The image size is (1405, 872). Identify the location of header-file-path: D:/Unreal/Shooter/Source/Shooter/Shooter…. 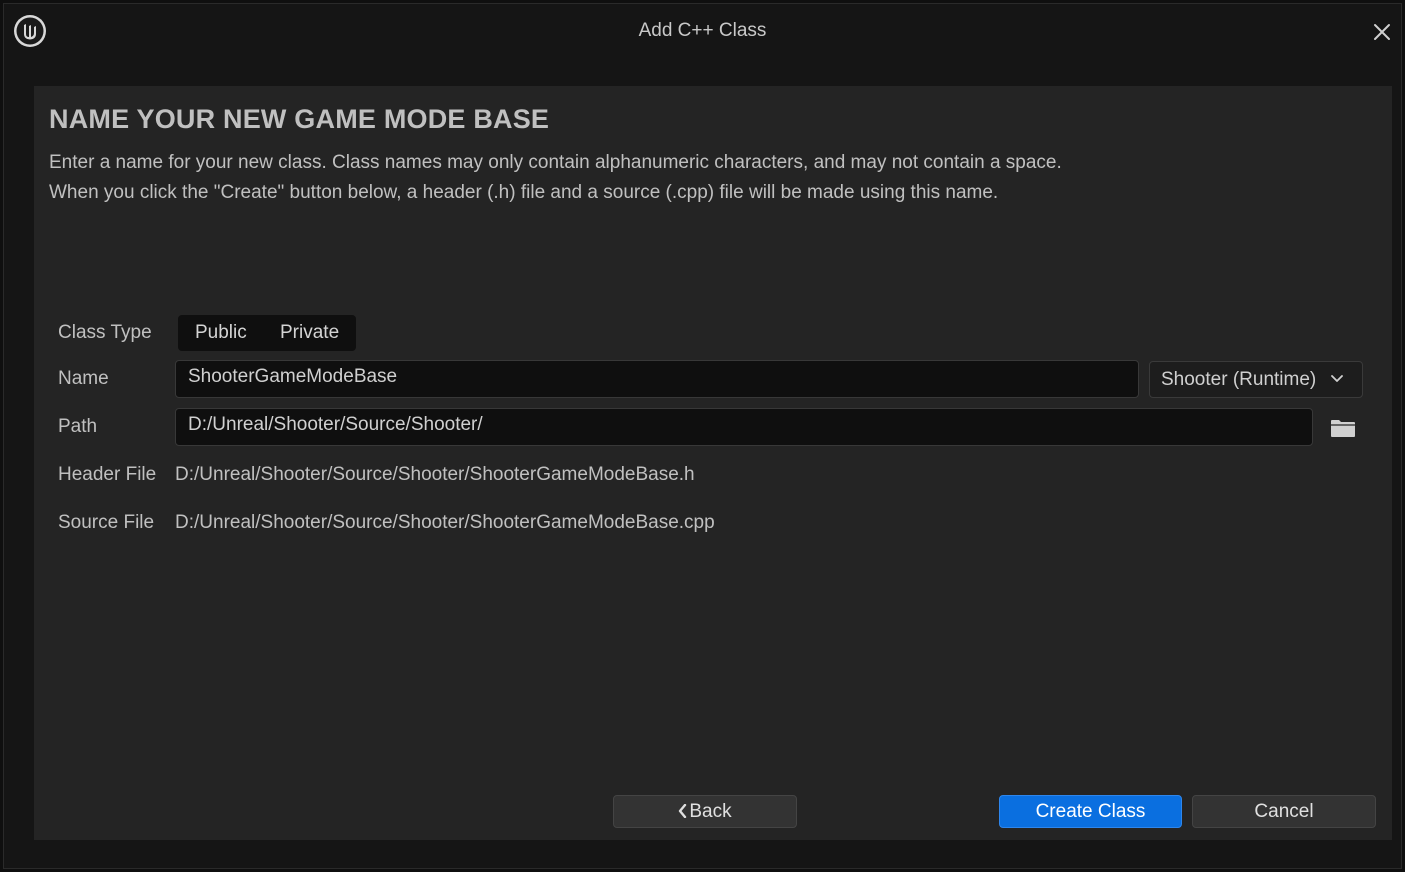
(435, 474).